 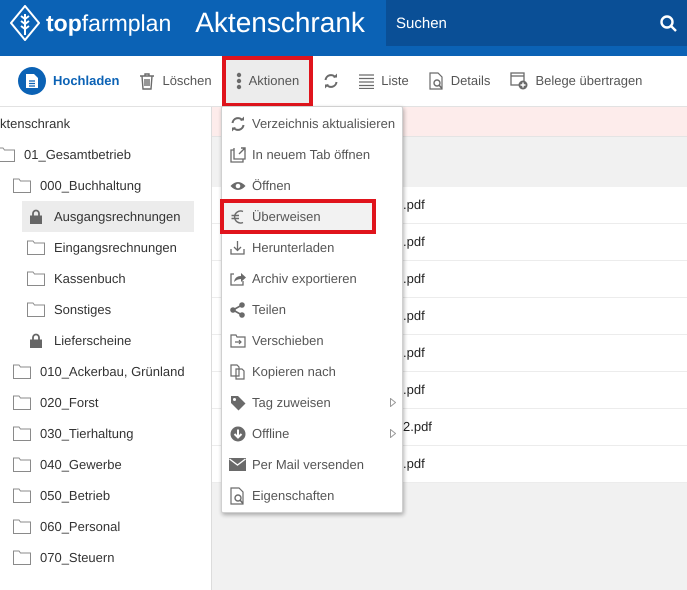 I want to click on folder-tree-item: 01_Gesamtbetrieb, so click(x=69, y=154).